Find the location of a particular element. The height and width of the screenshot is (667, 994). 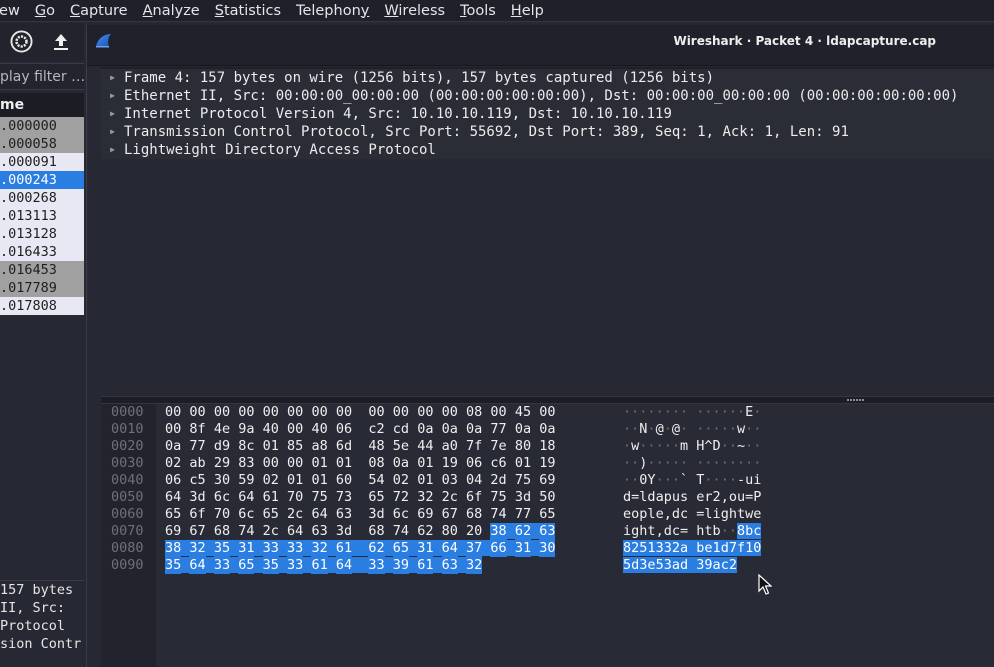

hex-byte: 37 is located at coordinates (474, 548).